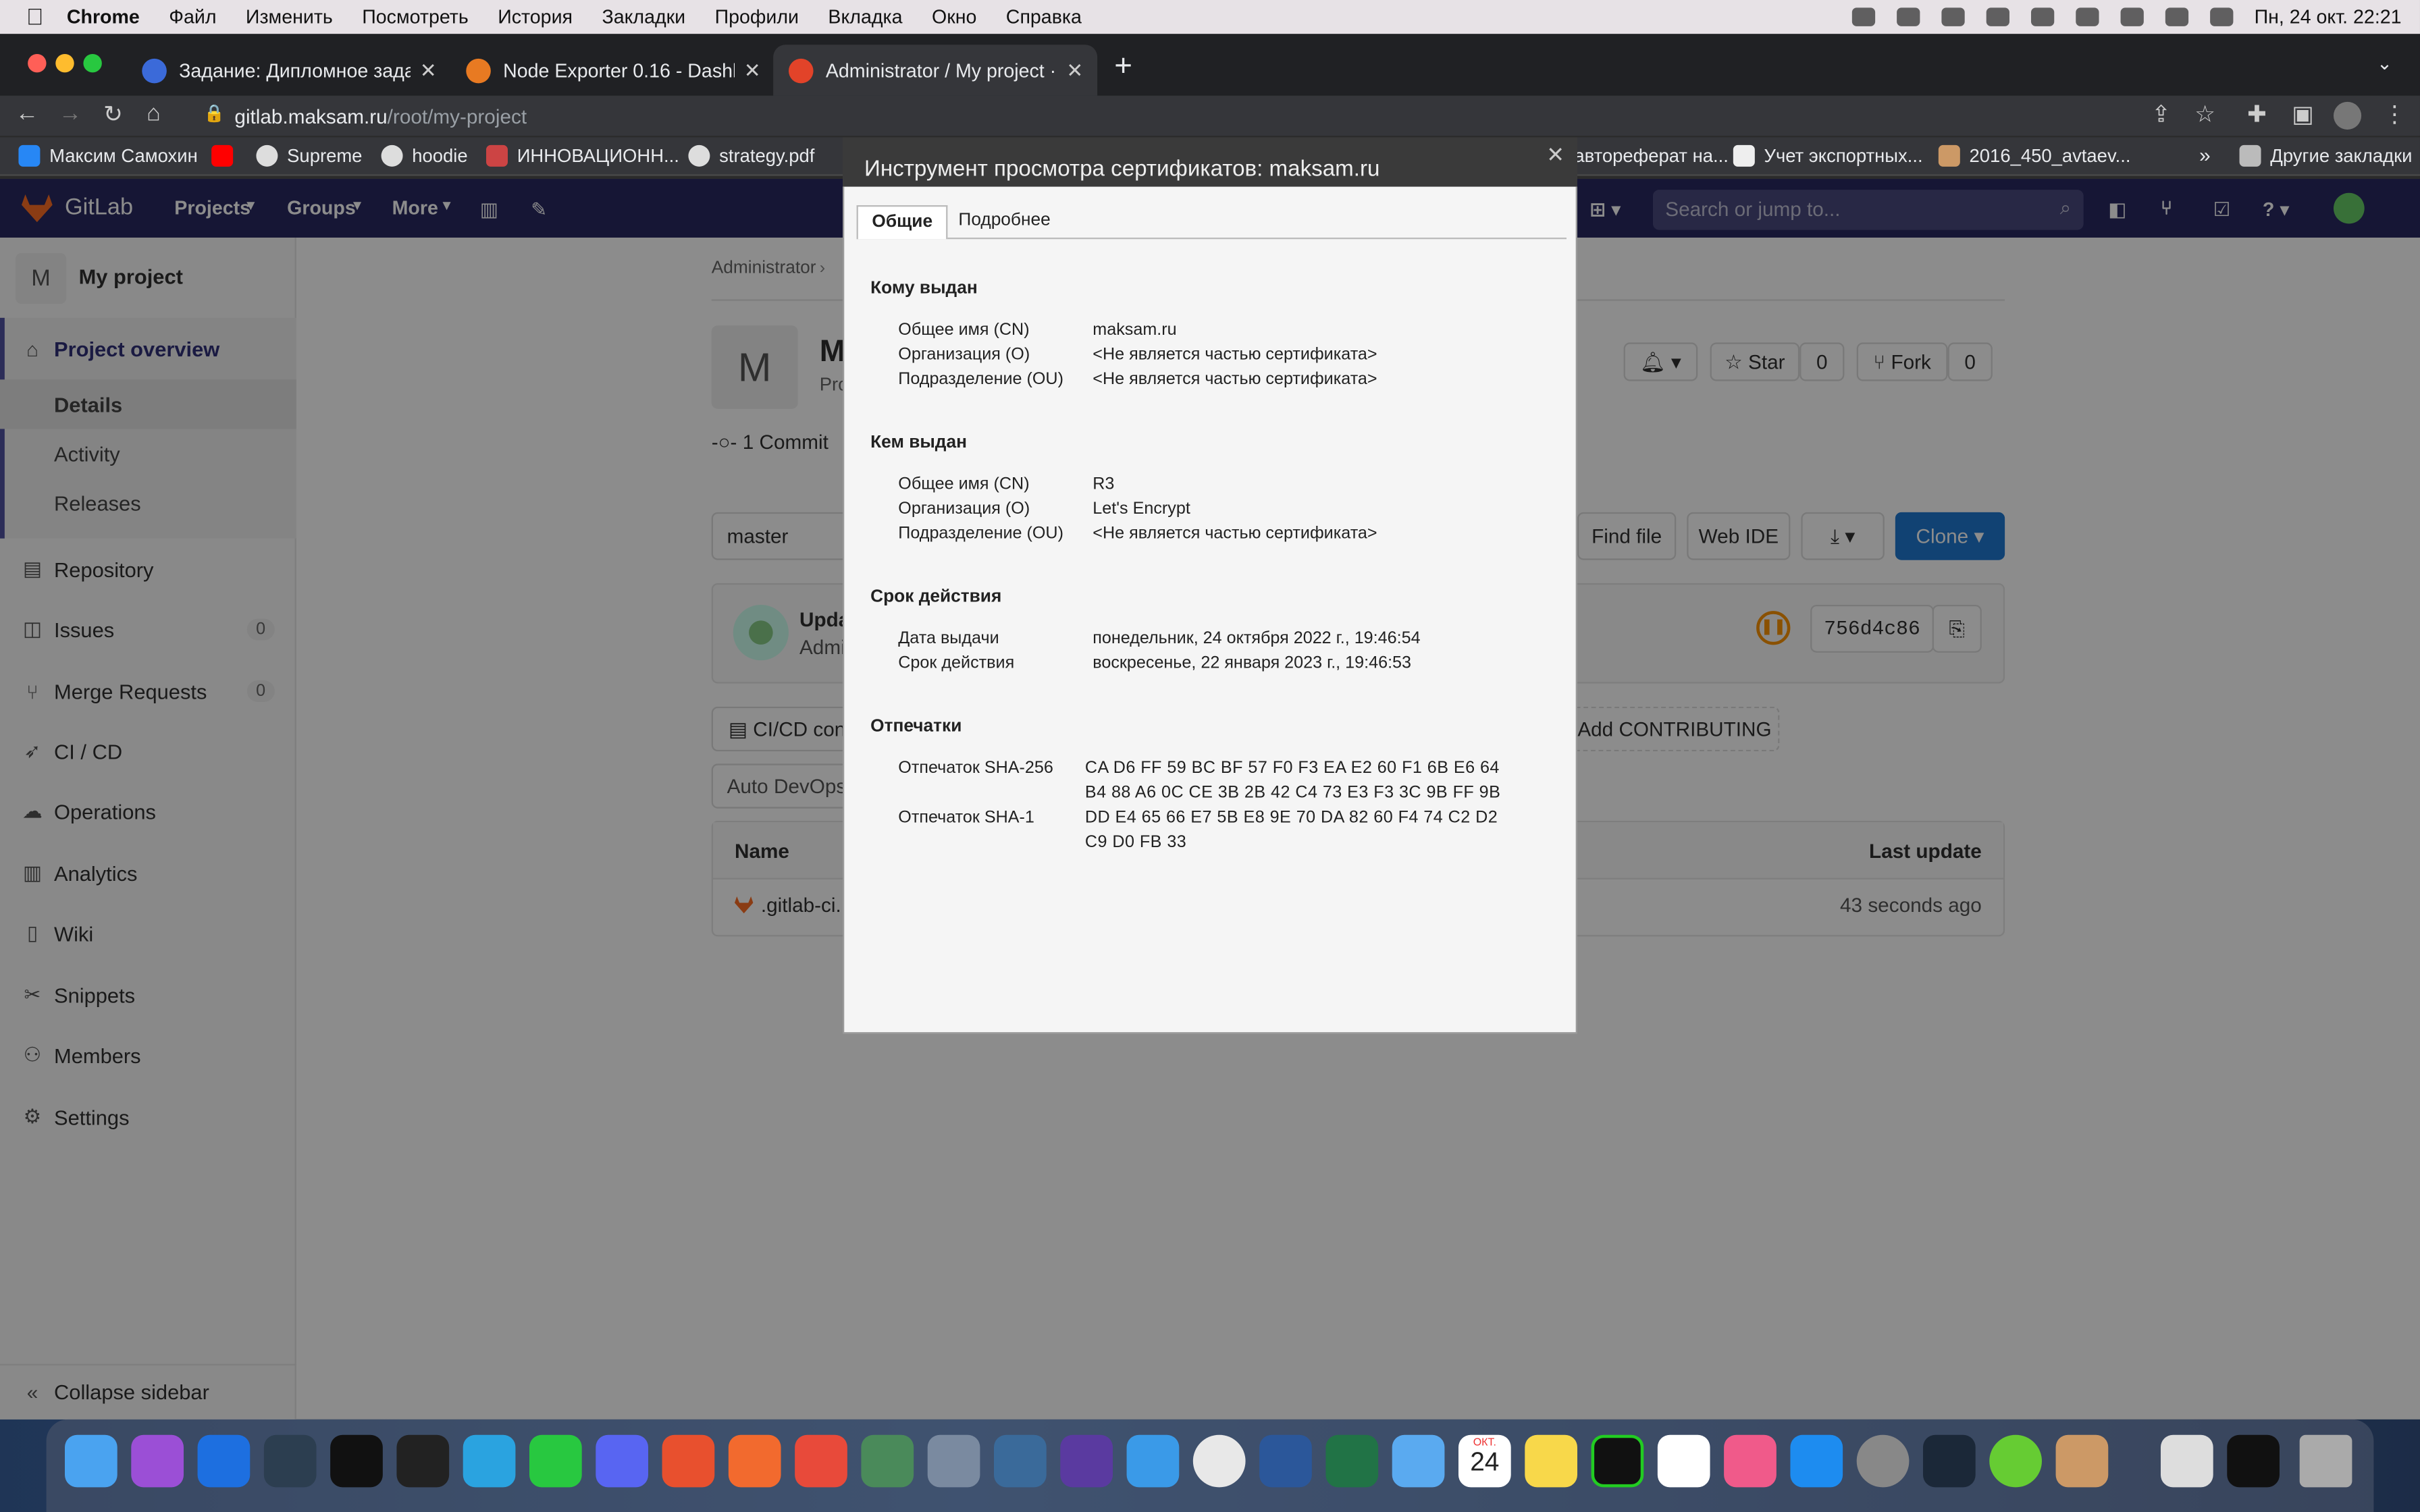 This screenshot has width=2420, height=1512. I want to click on bookmark-youtube, so click(226, 155).